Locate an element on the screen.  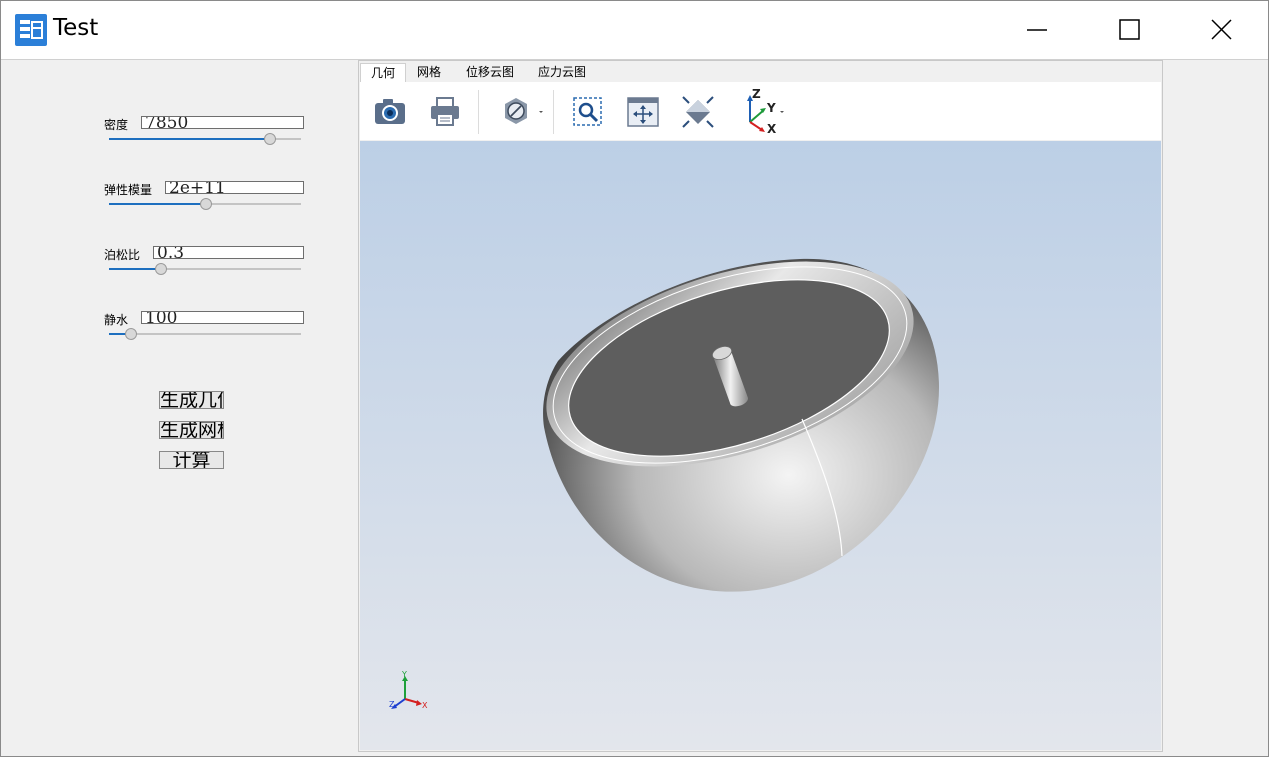
elastic-modulus-input: 2e+11 is located at coordinates (234, 187).